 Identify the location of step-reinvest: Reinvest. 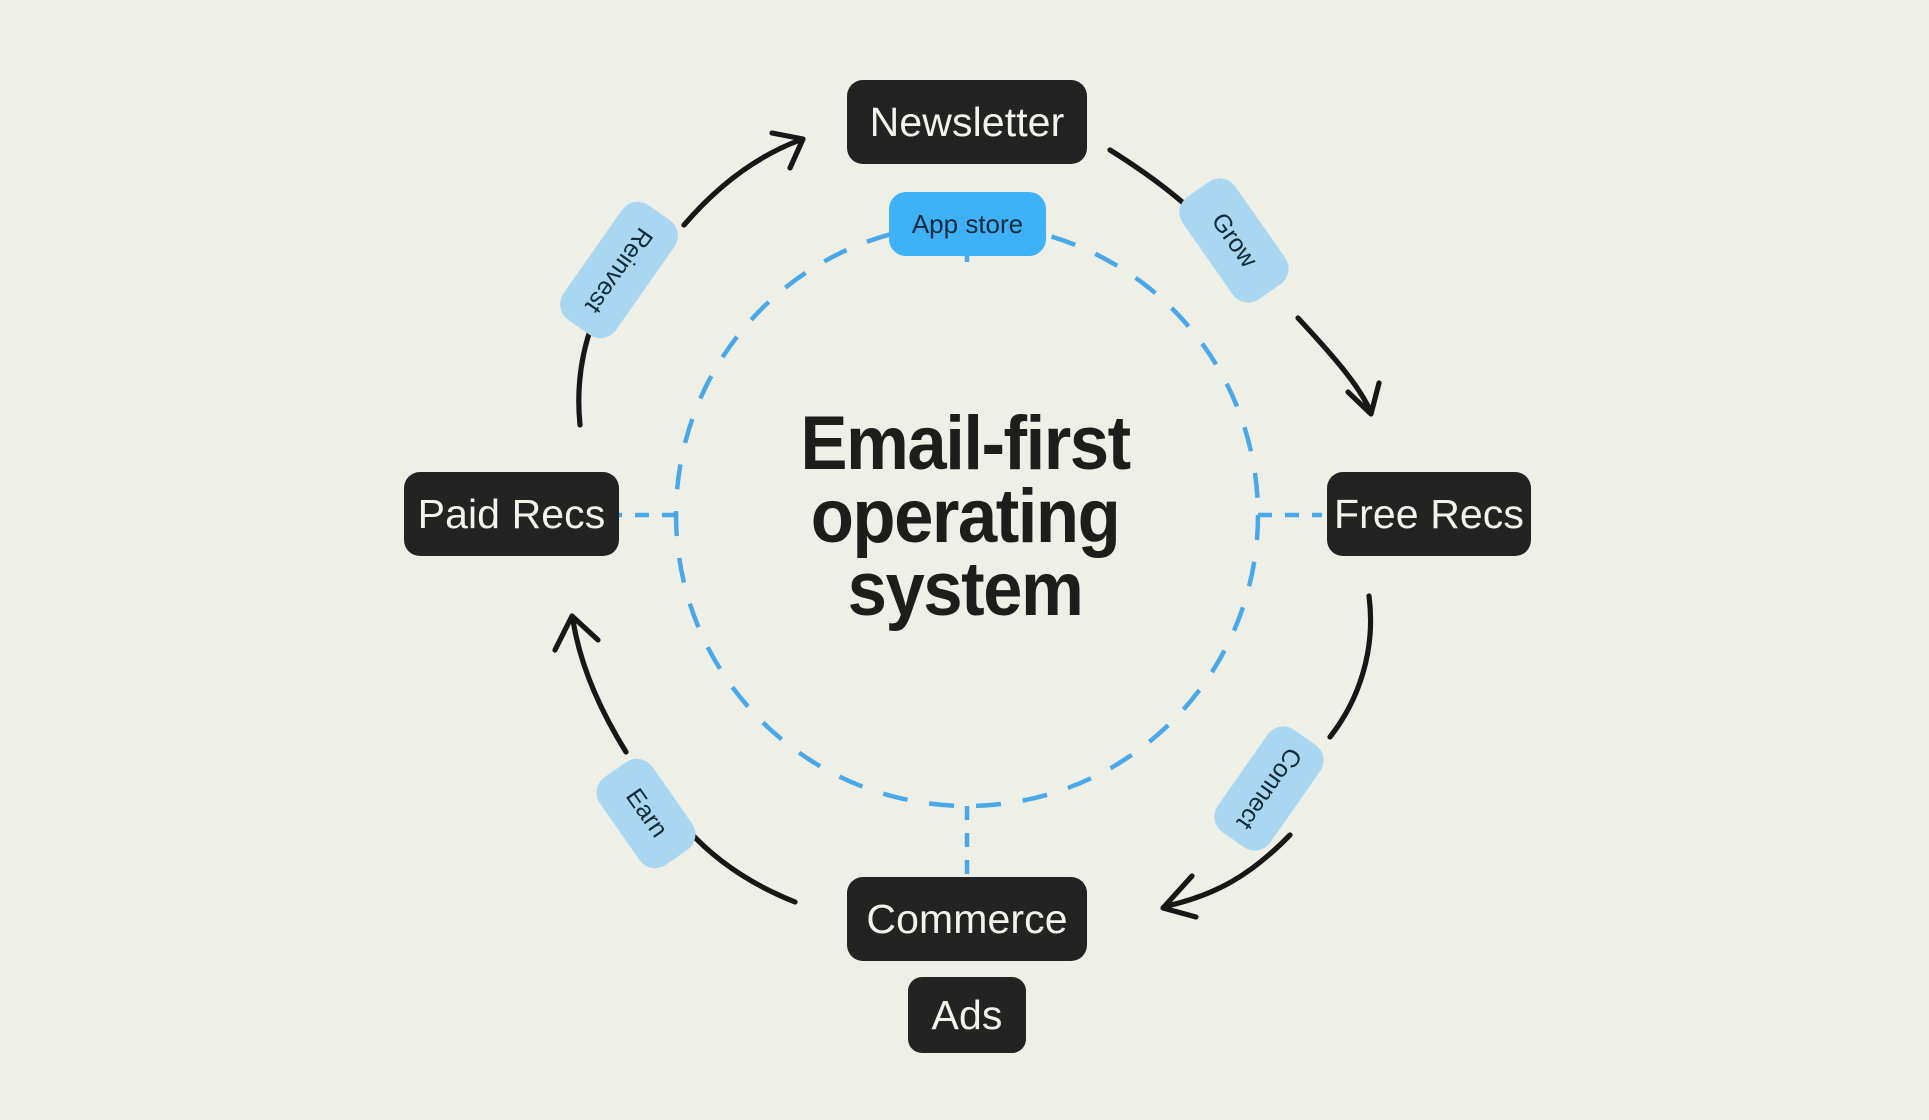
(619, 270).